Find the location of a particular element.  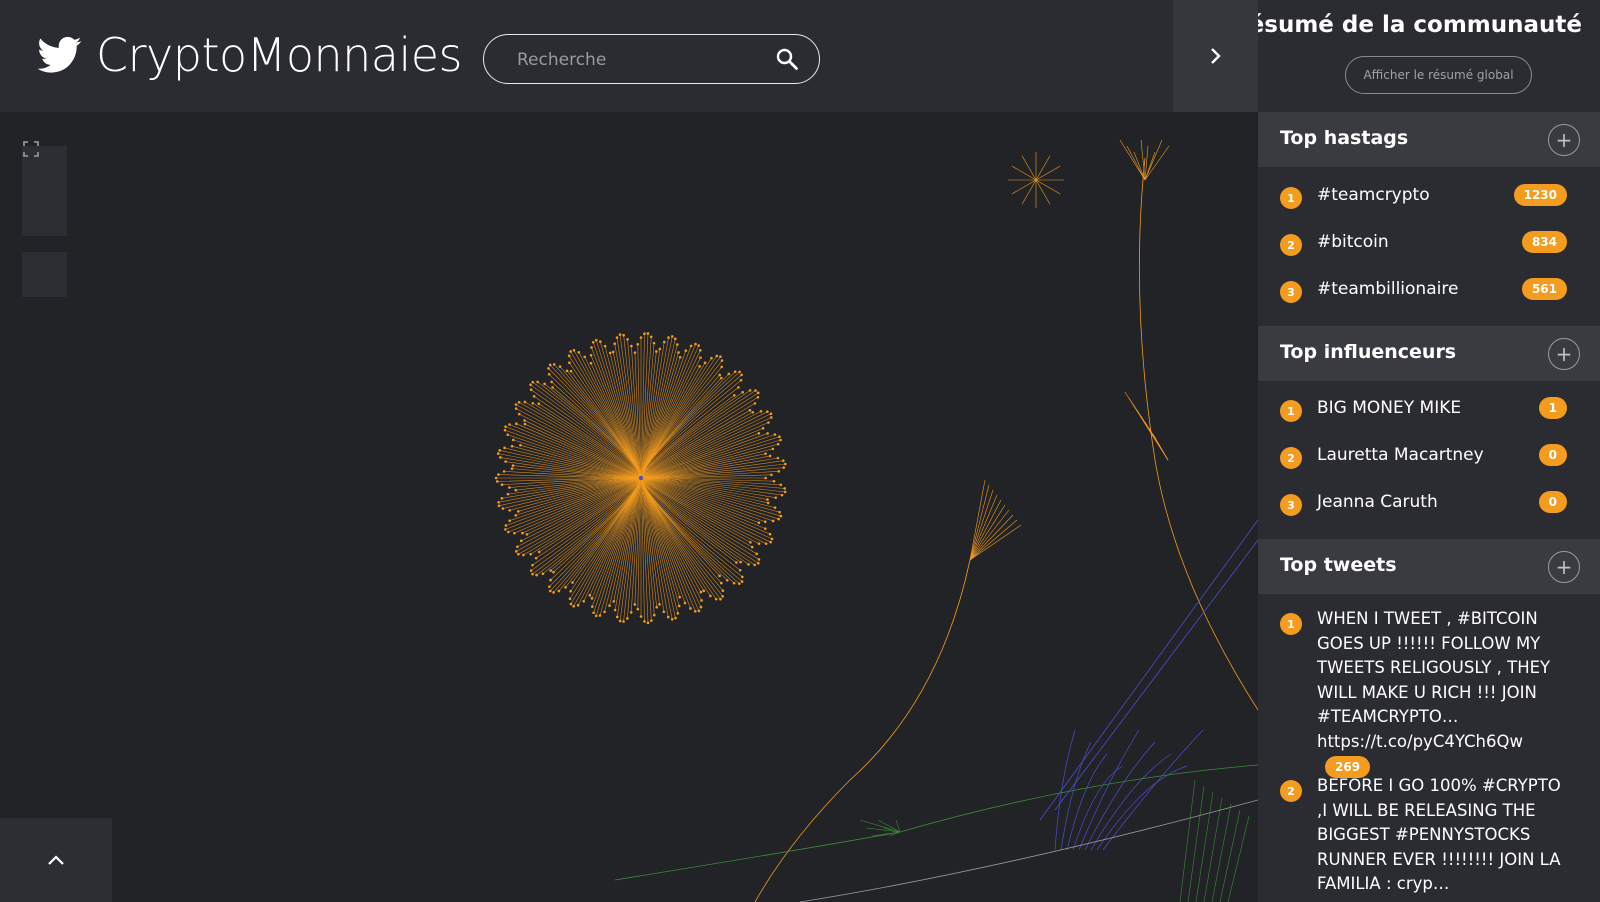

search-icon is located at coordinates (787, 59).